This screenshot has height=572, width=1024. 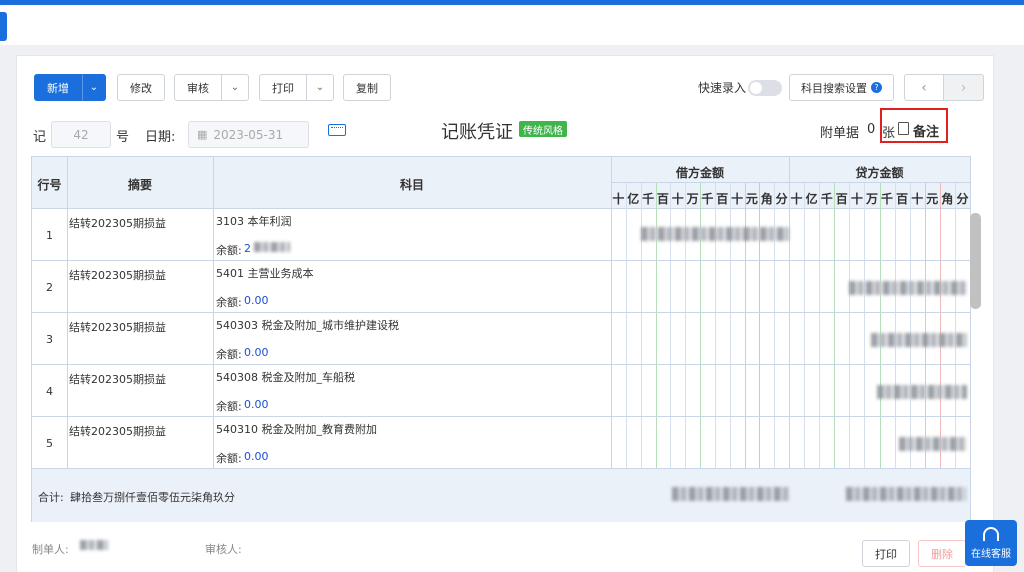 What do you see at coordinates (765, 88) in the screenshot?
I see `quick-entry-toggle` at bounding box center [765, 88].